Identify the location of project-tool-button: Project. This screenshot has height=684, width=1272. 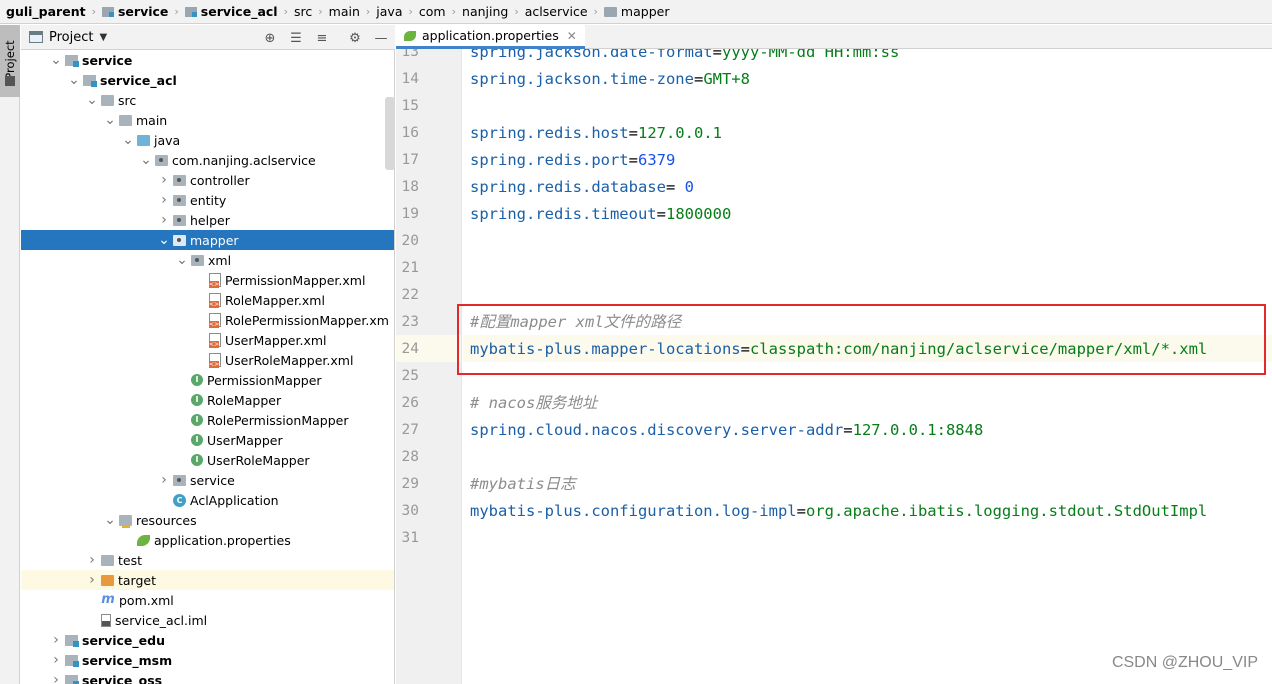
(10, 61).